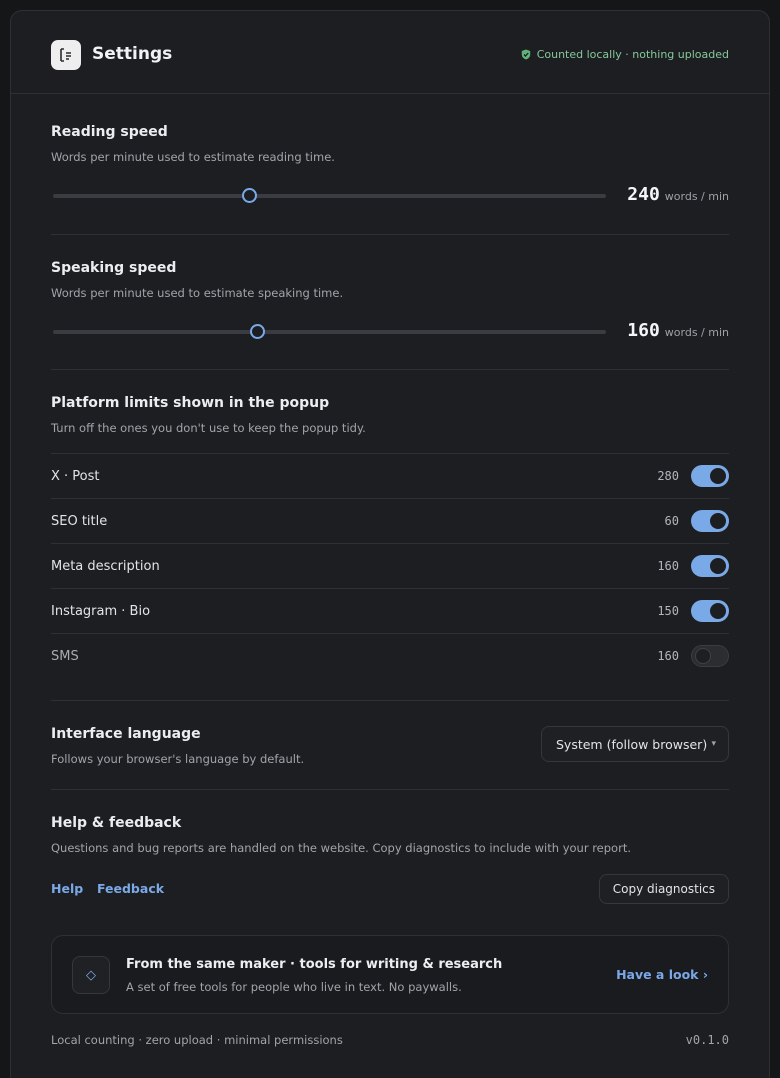  I want to click on language-select: System (follow browser) ▾, so click(635, 744).